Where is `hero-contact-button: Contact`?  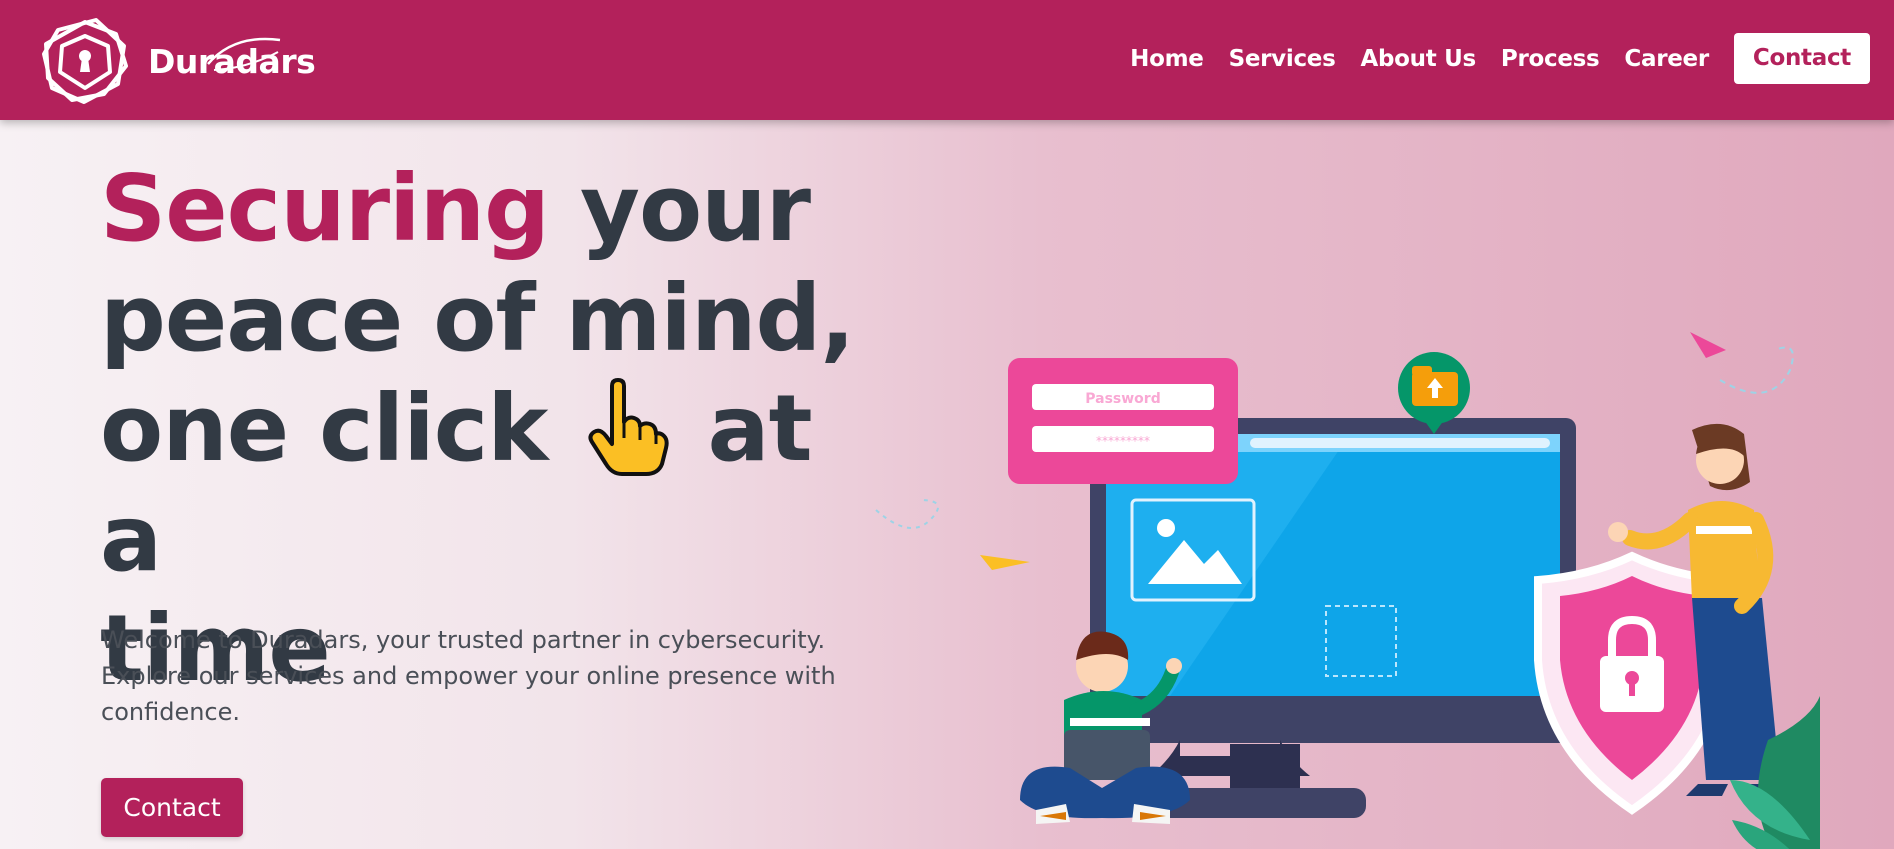
hero-contact-button: Contact is located at coordinates (172, 807).